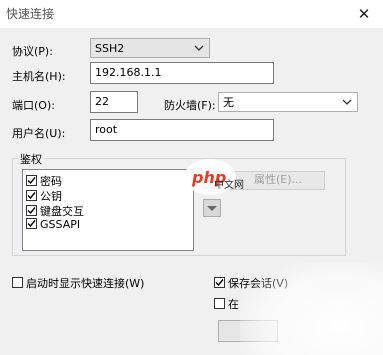 The width and height of the screenshot is (383, 355). I want to click on hostname-input: 192.168.1.1, so click(182, 73).